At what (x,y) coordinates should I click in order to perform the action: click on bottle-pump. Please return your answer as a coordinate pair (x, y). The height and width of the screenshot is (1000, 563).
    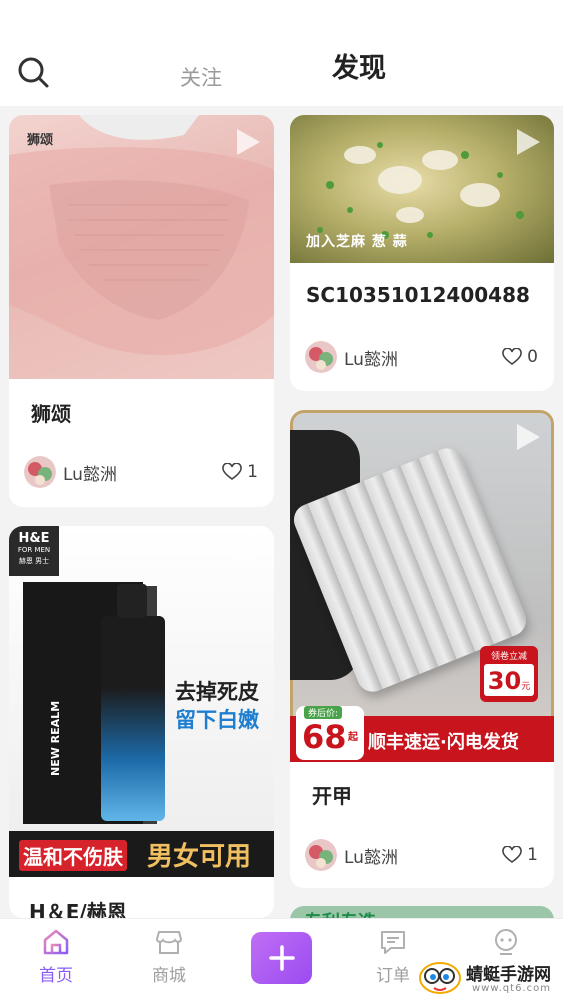
    Looking at the image, I should click on (132, 601).